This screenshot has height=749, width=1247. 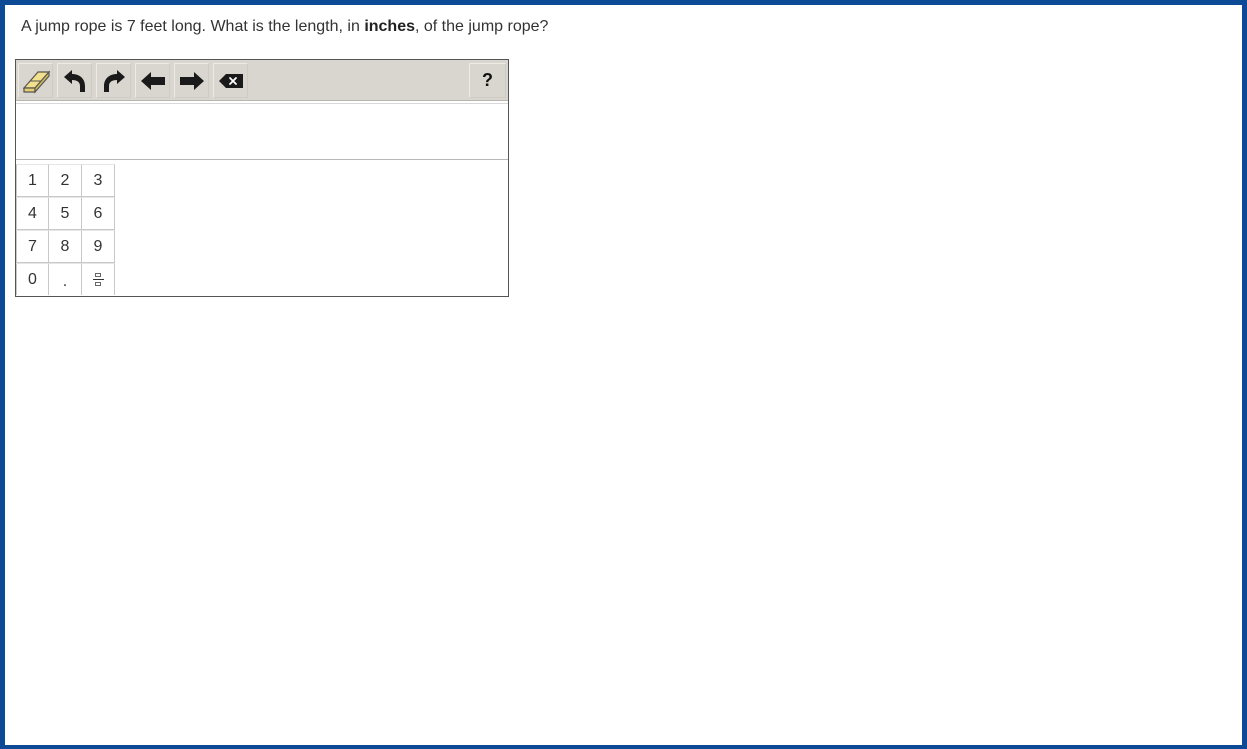 I want to click on undo-button, so click(x=74, y=80).